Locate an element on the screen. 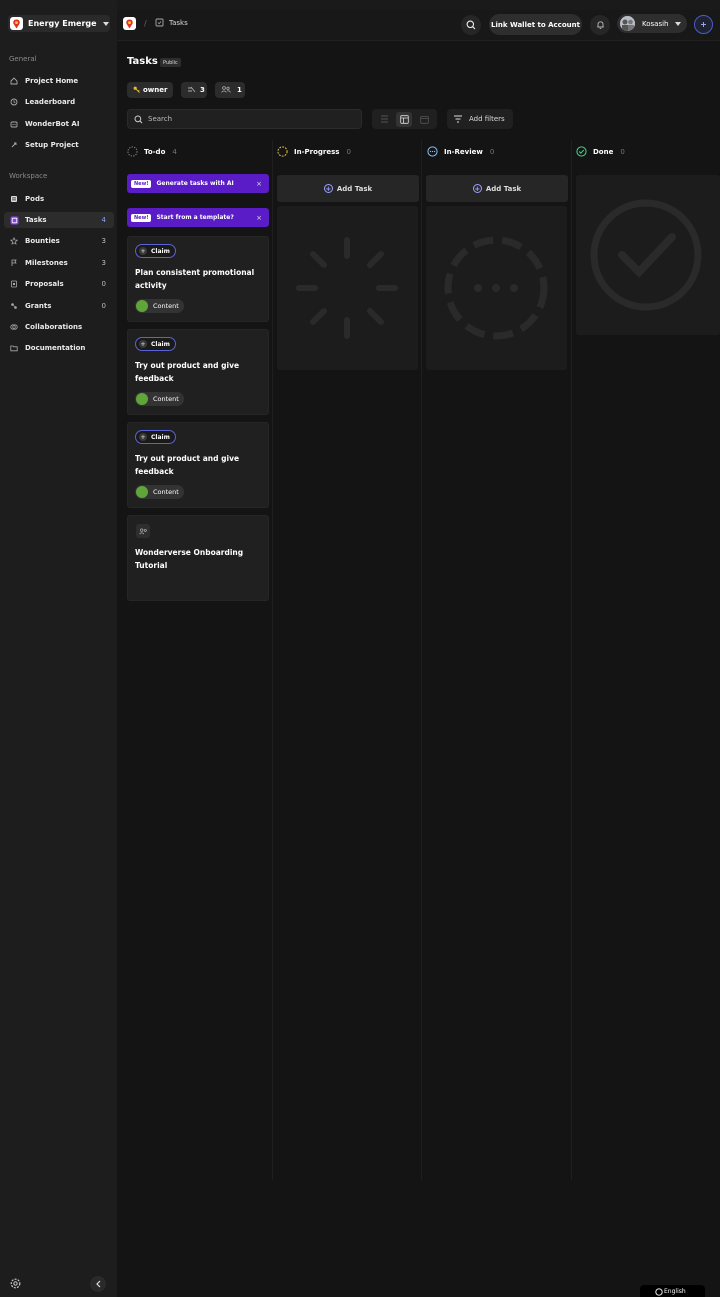 This screenshot has width=720, height=1297. column-title: In-Review is located at coordinates (463, 151).